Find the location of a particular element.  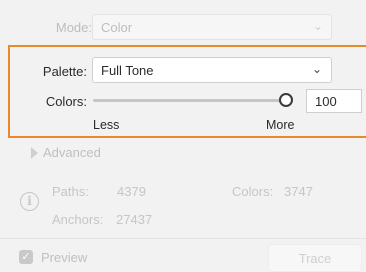

disclosure-triangle-icon is located at coordinates (34, 153).